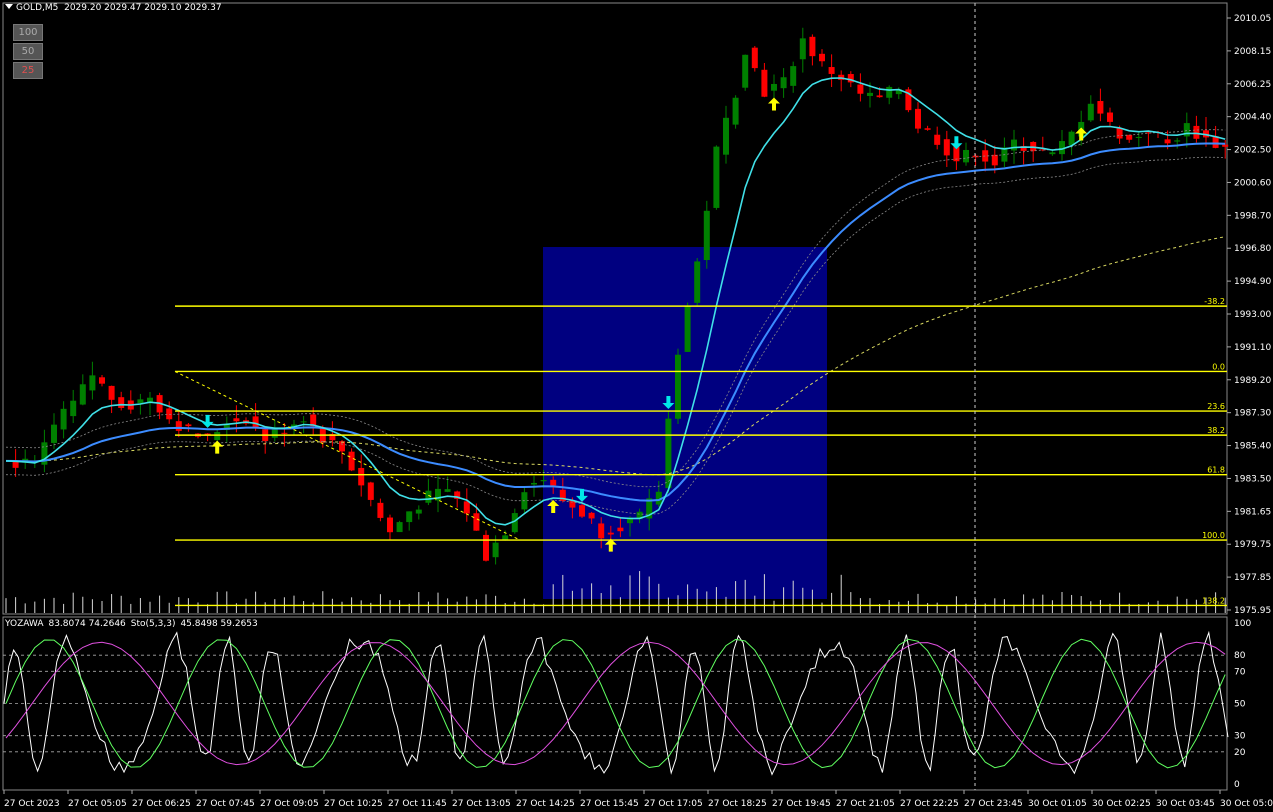  I want to click on time-axis-label: 27 Oct 22:25, so click(929, 804).